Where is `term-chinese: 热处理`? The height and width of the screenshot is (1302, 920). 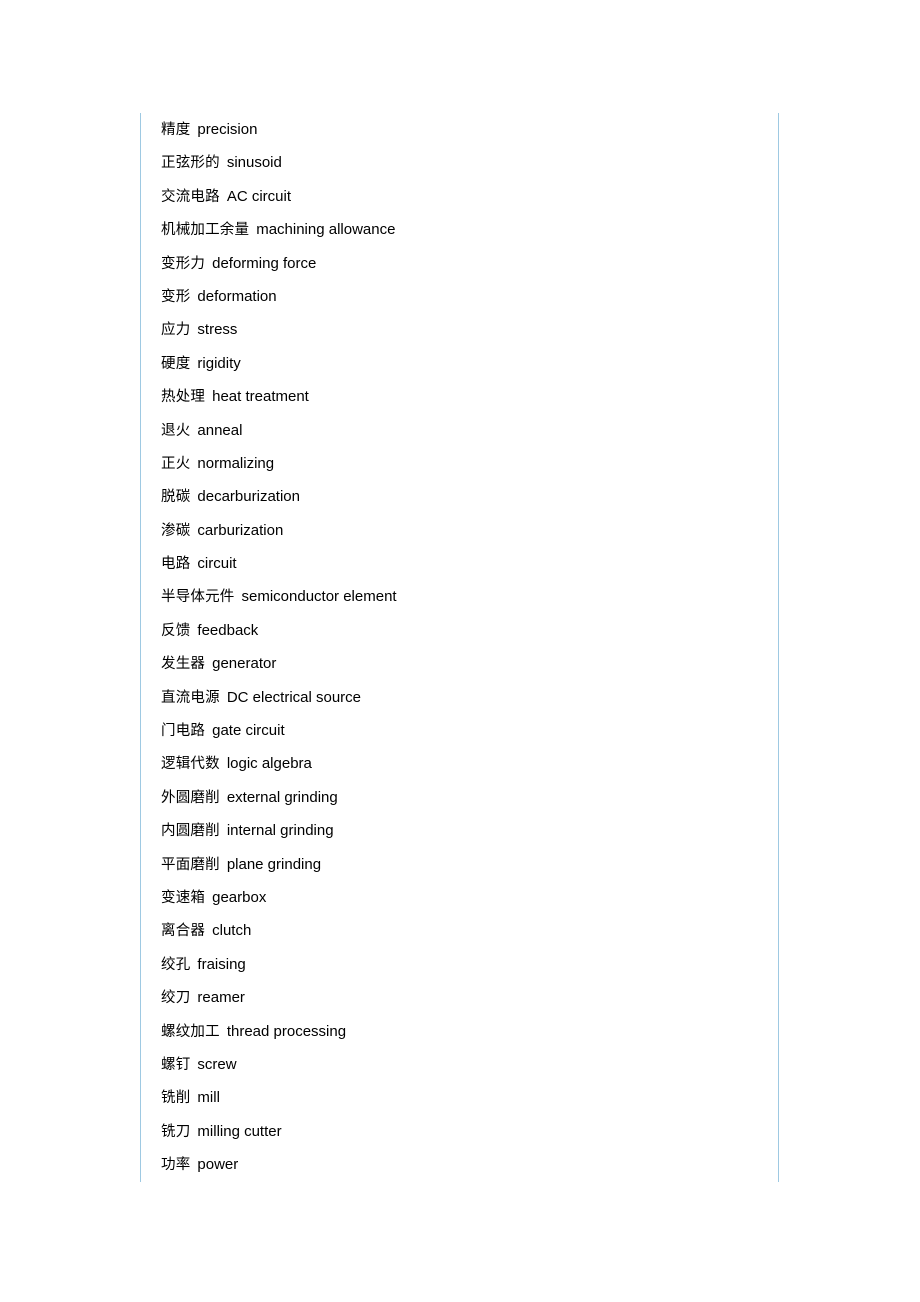 term-chinese: 热处理 is located at coordinates (183, 397).